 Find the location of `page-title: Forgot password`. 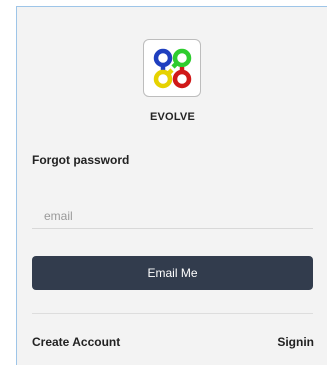

page-title: Forgot password is located at coordinates (81, 160).